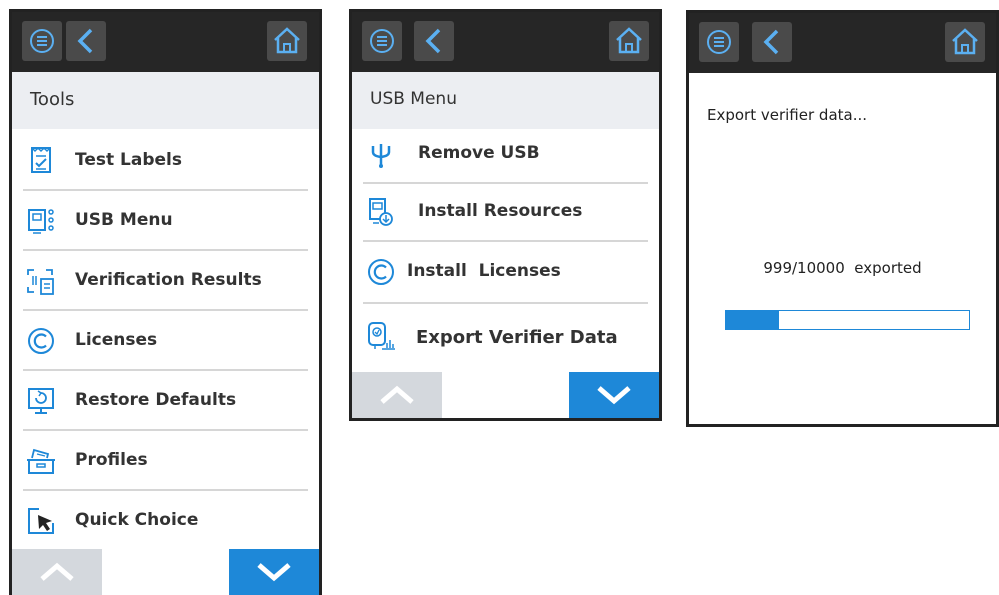  Describe the element at coordinates (41, 221) in the screenshot. I see `usb-menu-icon` at that location.